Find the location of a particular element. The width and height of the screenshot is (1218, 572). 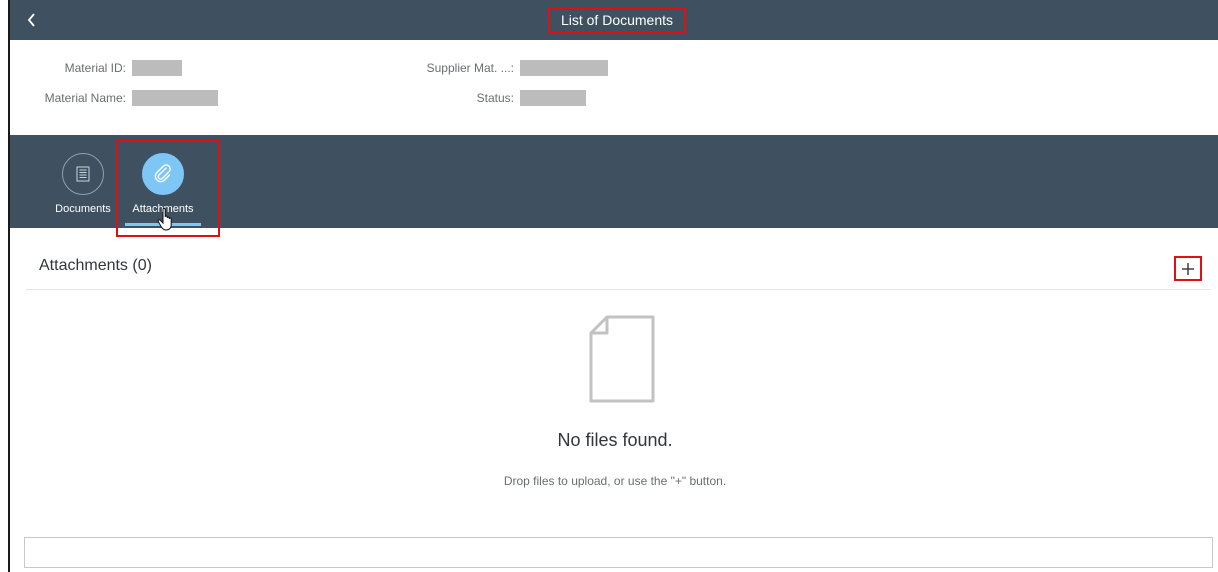

supplier-material-value-redacted is located at coordinates (564, 68).